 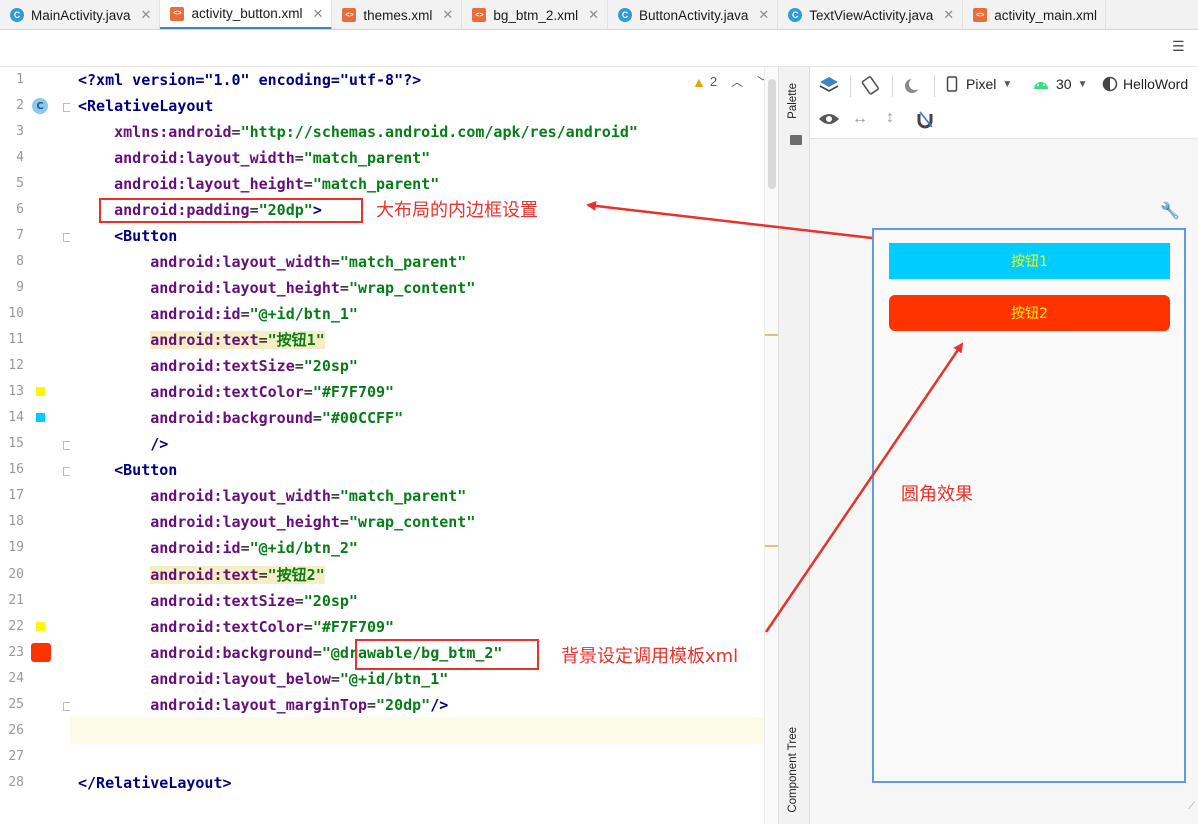 I want to click on layout-design-toolbar: Pixel ▼ 30 ▼ HelloWord ↔ ↕, so click(x=1004, y=103).